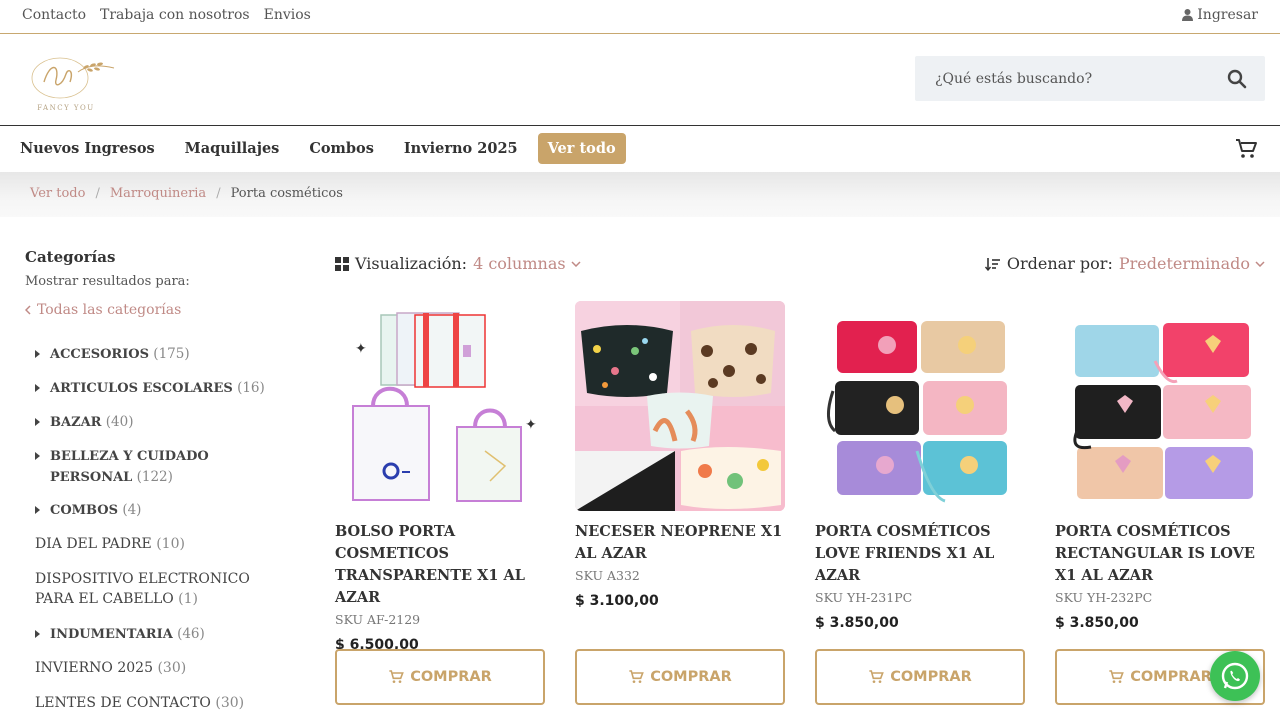 This screenshot has width=1280, height=720. Describe the element at coordinates (107, 281) in the screenshot. I see `sidebar-subtitle: Mostrar resultados para:` at that location.